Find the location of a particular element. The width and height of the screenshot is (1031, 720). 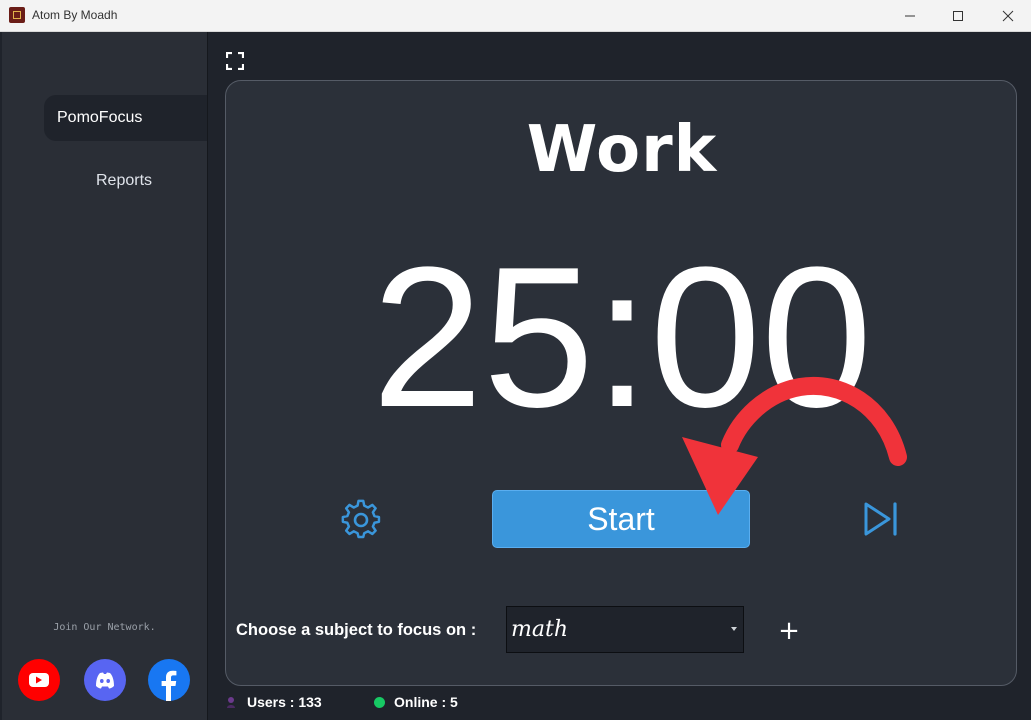

facebook-link is located at coordinates (169, 680).